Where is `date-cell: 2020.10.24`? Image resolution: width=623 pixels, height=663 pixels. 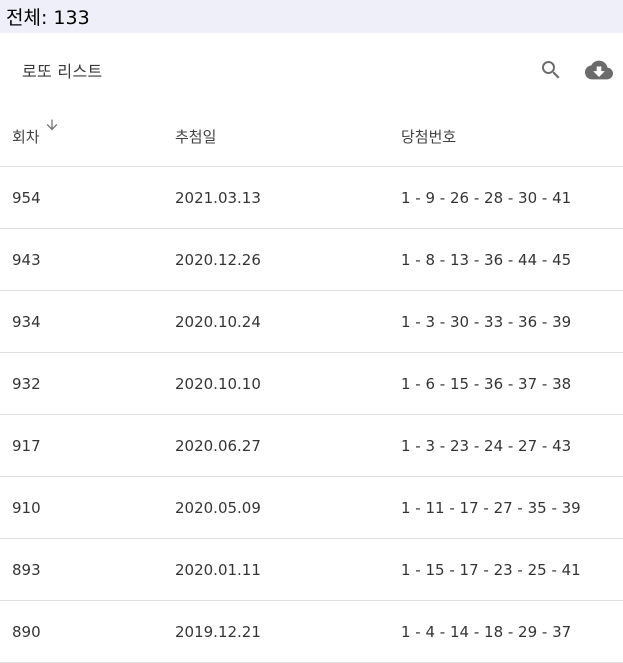 date-cell: 2020.10.24 is located at coordinates (288, 321).